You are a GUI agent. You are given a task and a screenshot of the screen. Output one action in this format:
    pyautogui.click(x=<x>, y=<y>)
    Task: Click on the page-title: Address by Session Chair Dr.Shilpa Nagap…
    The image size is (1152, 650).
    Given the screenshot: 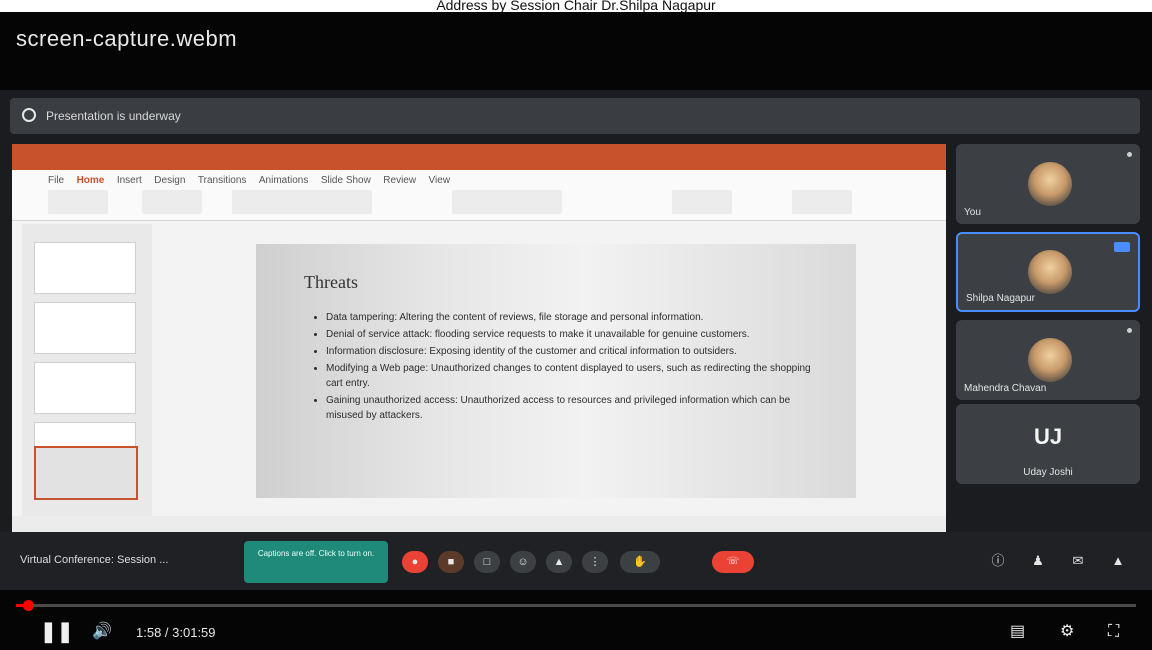 What is the action you would take?
    pyautogui.click(x=576, y=6)
    